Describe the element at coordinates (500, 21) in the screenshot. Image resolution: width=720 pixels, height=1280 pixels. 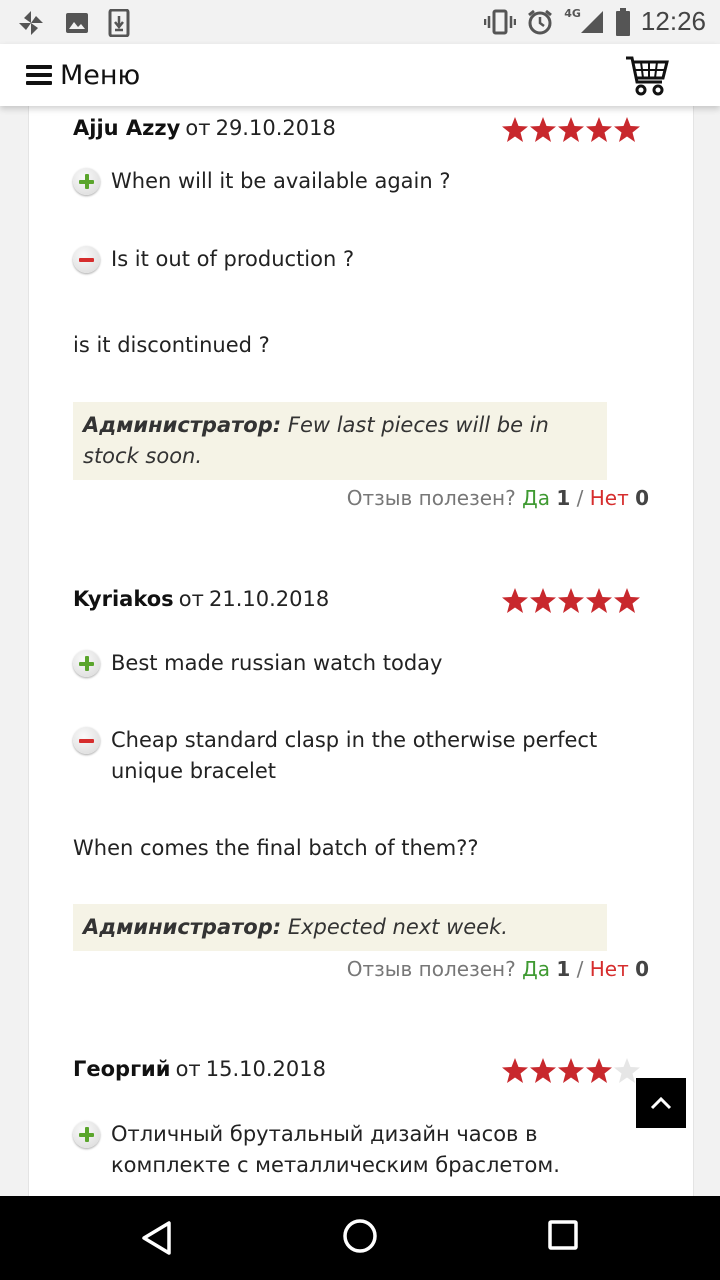
I see `vibrate-icon` at that location.